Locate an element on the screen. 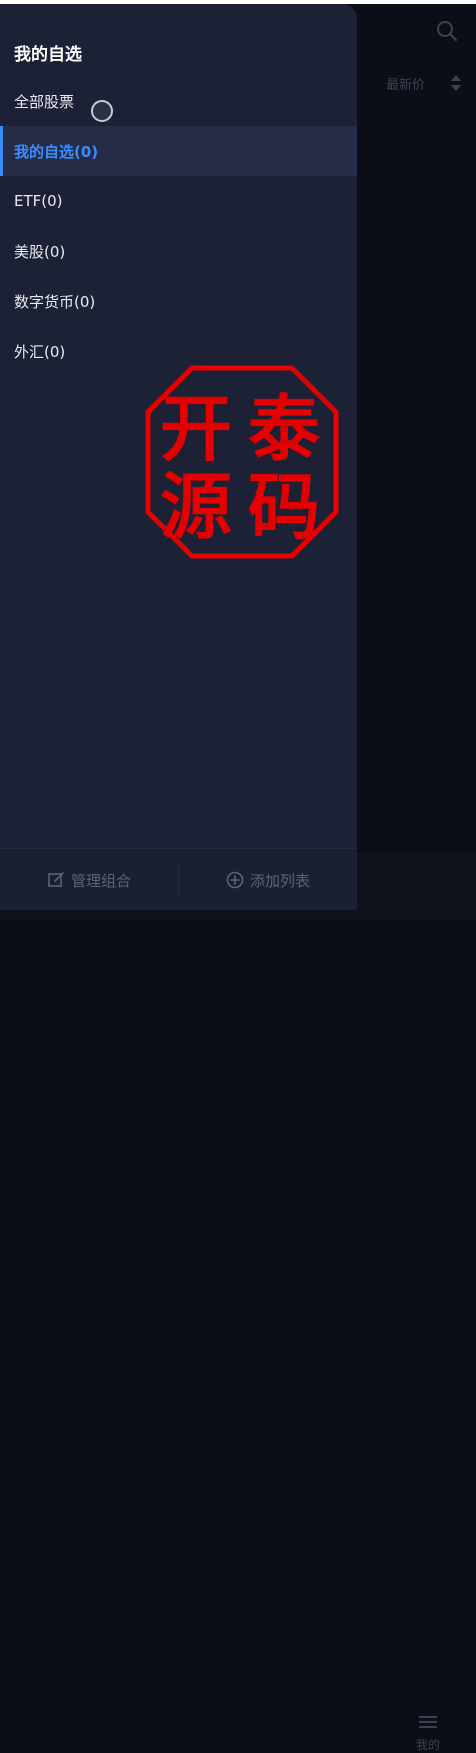 This screenshot has width=476, height=1753. drawer-title: 我的自选 is located at coordinates (48, 55).